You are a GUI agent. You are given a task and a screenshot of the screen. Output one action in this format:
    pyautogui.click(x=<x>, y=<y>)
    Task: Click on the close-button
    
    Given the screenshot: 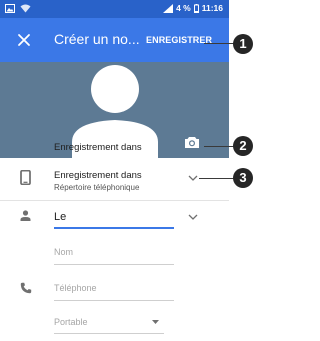 What is the action you would take?
    pyautogui.click(x=24, y=40)
    